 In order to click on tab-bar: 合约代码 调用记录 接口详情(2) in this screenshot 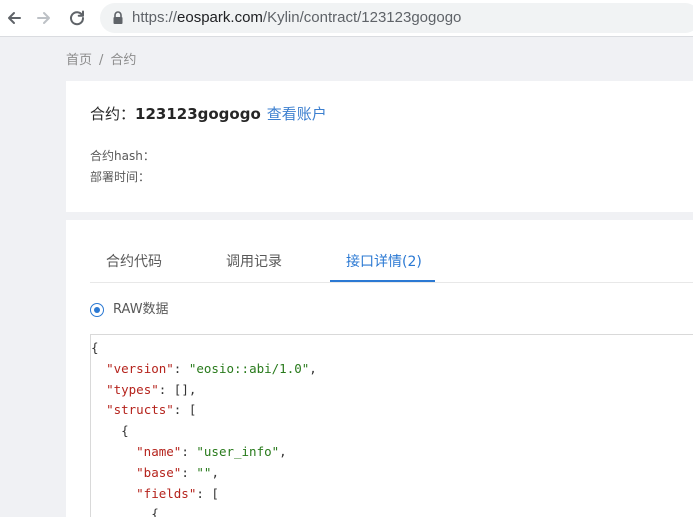, I will do `click(391, 251)`.